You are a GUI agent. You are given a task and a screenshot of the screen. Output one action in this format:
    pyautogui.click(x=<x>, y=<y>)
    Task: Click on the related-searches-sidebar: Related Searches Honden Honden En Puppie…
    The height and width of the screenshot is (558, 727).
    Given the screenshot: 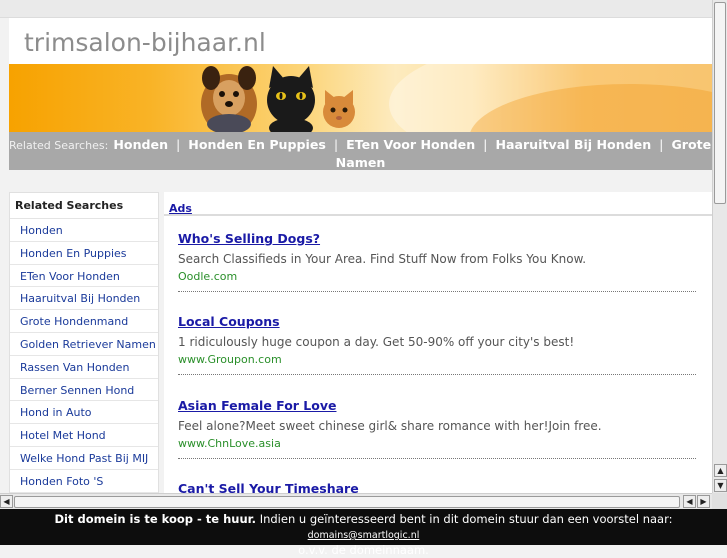 What is the action you would take?
    pyautogui.click(x=84, y=342)
    